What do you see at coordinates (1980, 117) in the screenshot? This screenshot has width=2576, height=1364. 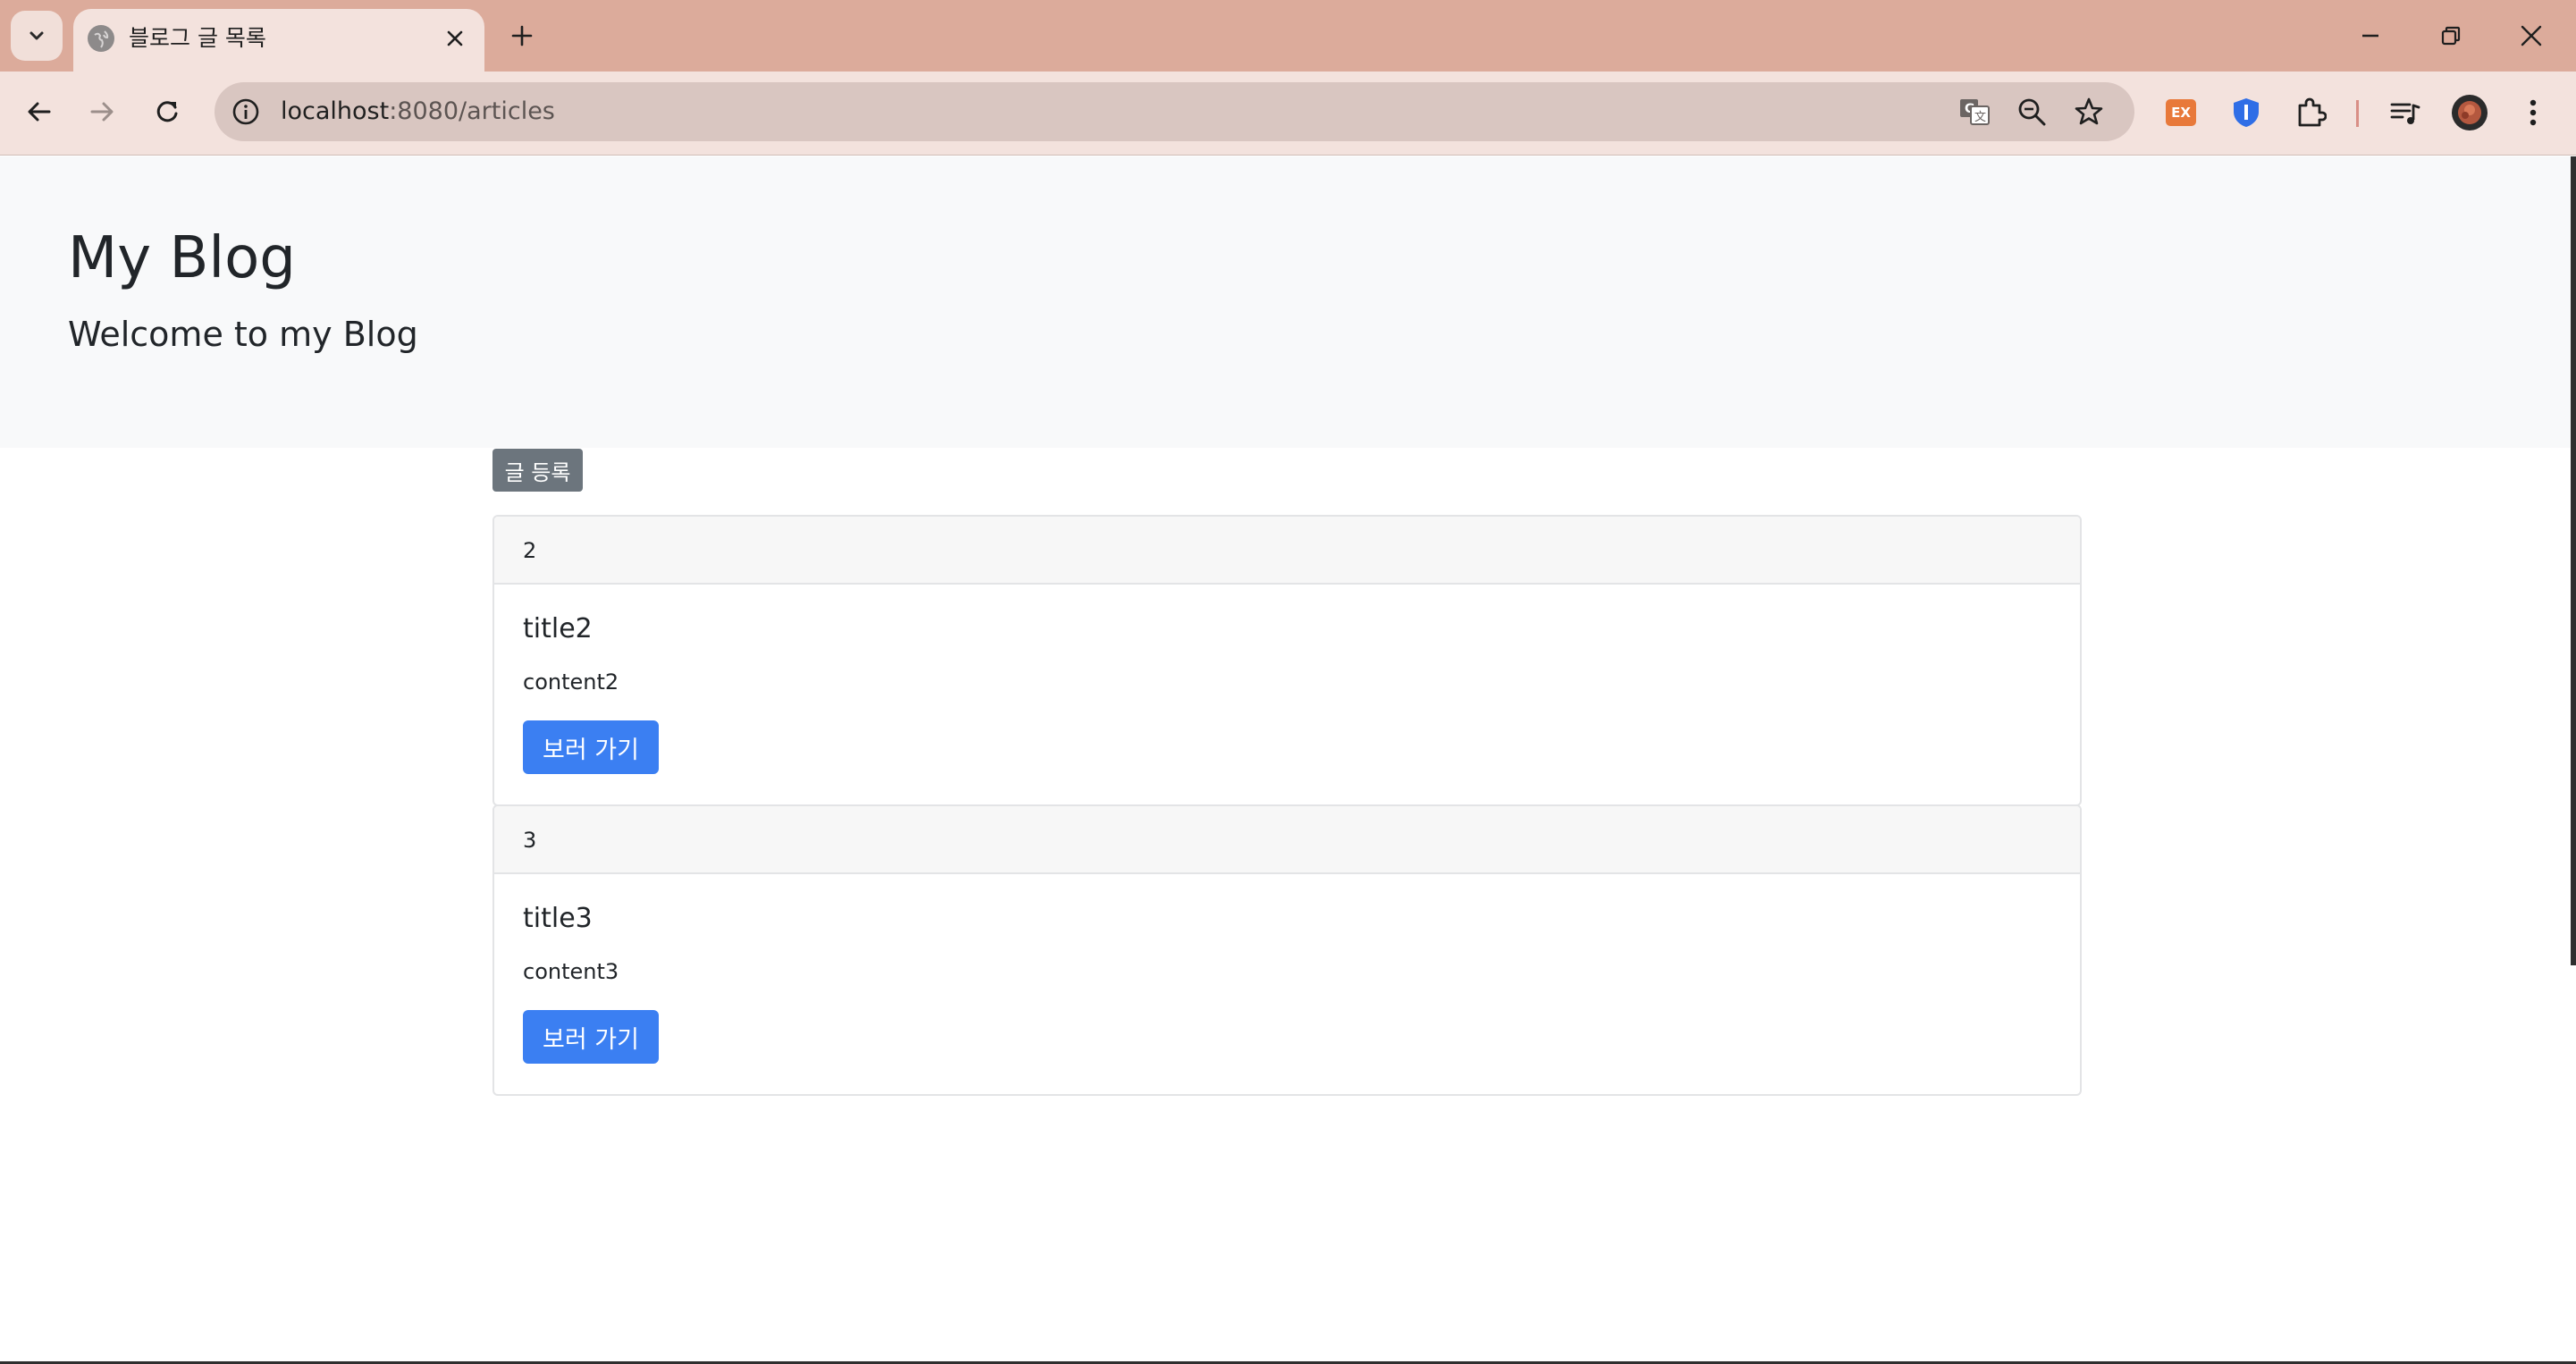 I see `svg-text: 文` at bounding box center [1980, 117].